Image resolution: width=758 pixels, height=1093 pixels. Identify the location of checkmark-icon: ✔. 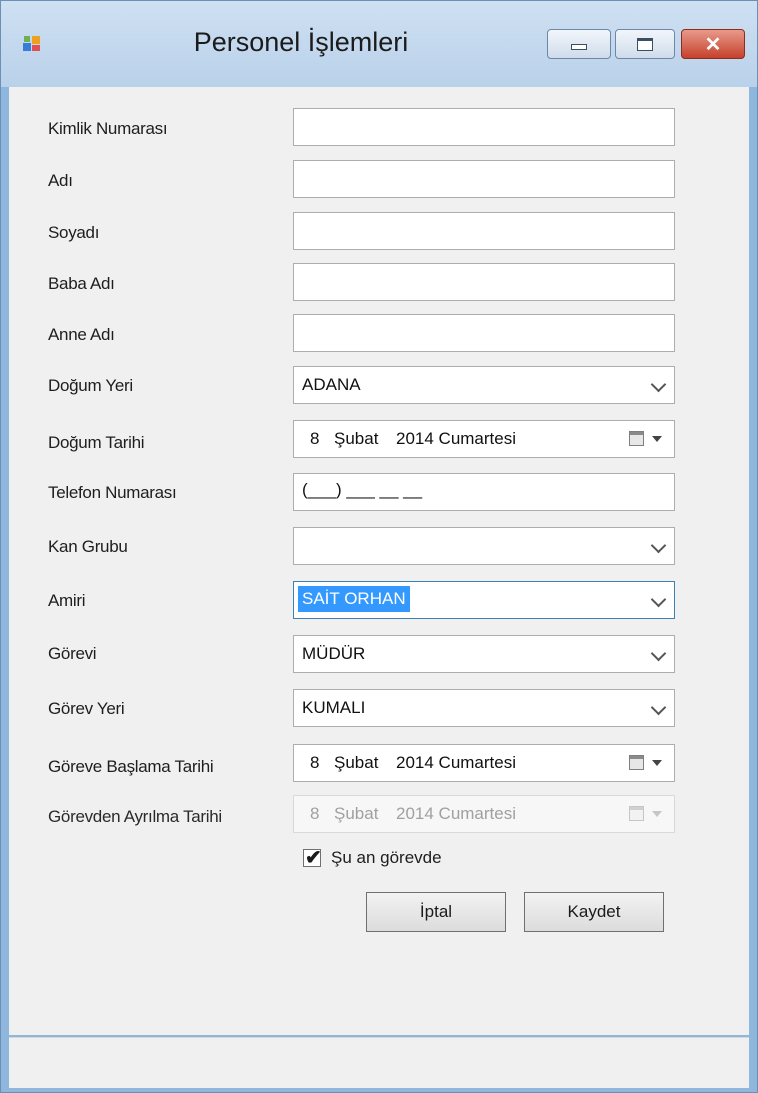
(313, 858).